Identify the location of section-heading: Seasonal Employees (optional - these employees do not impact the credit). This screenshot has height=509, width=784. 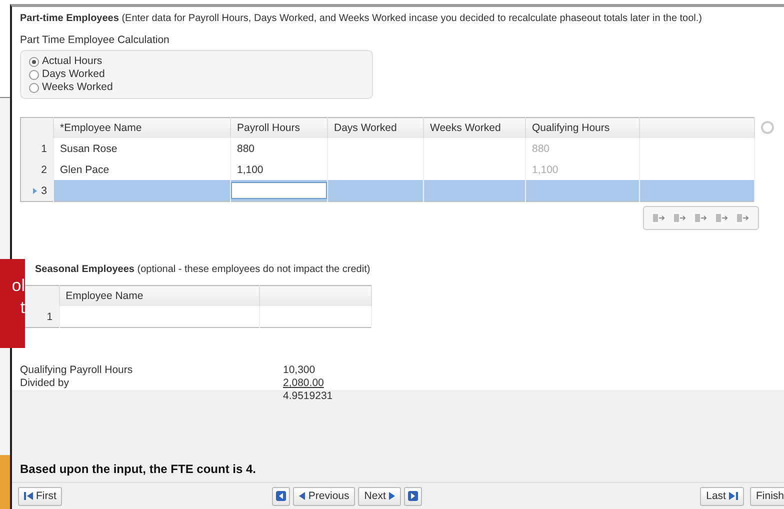
(203, 270).